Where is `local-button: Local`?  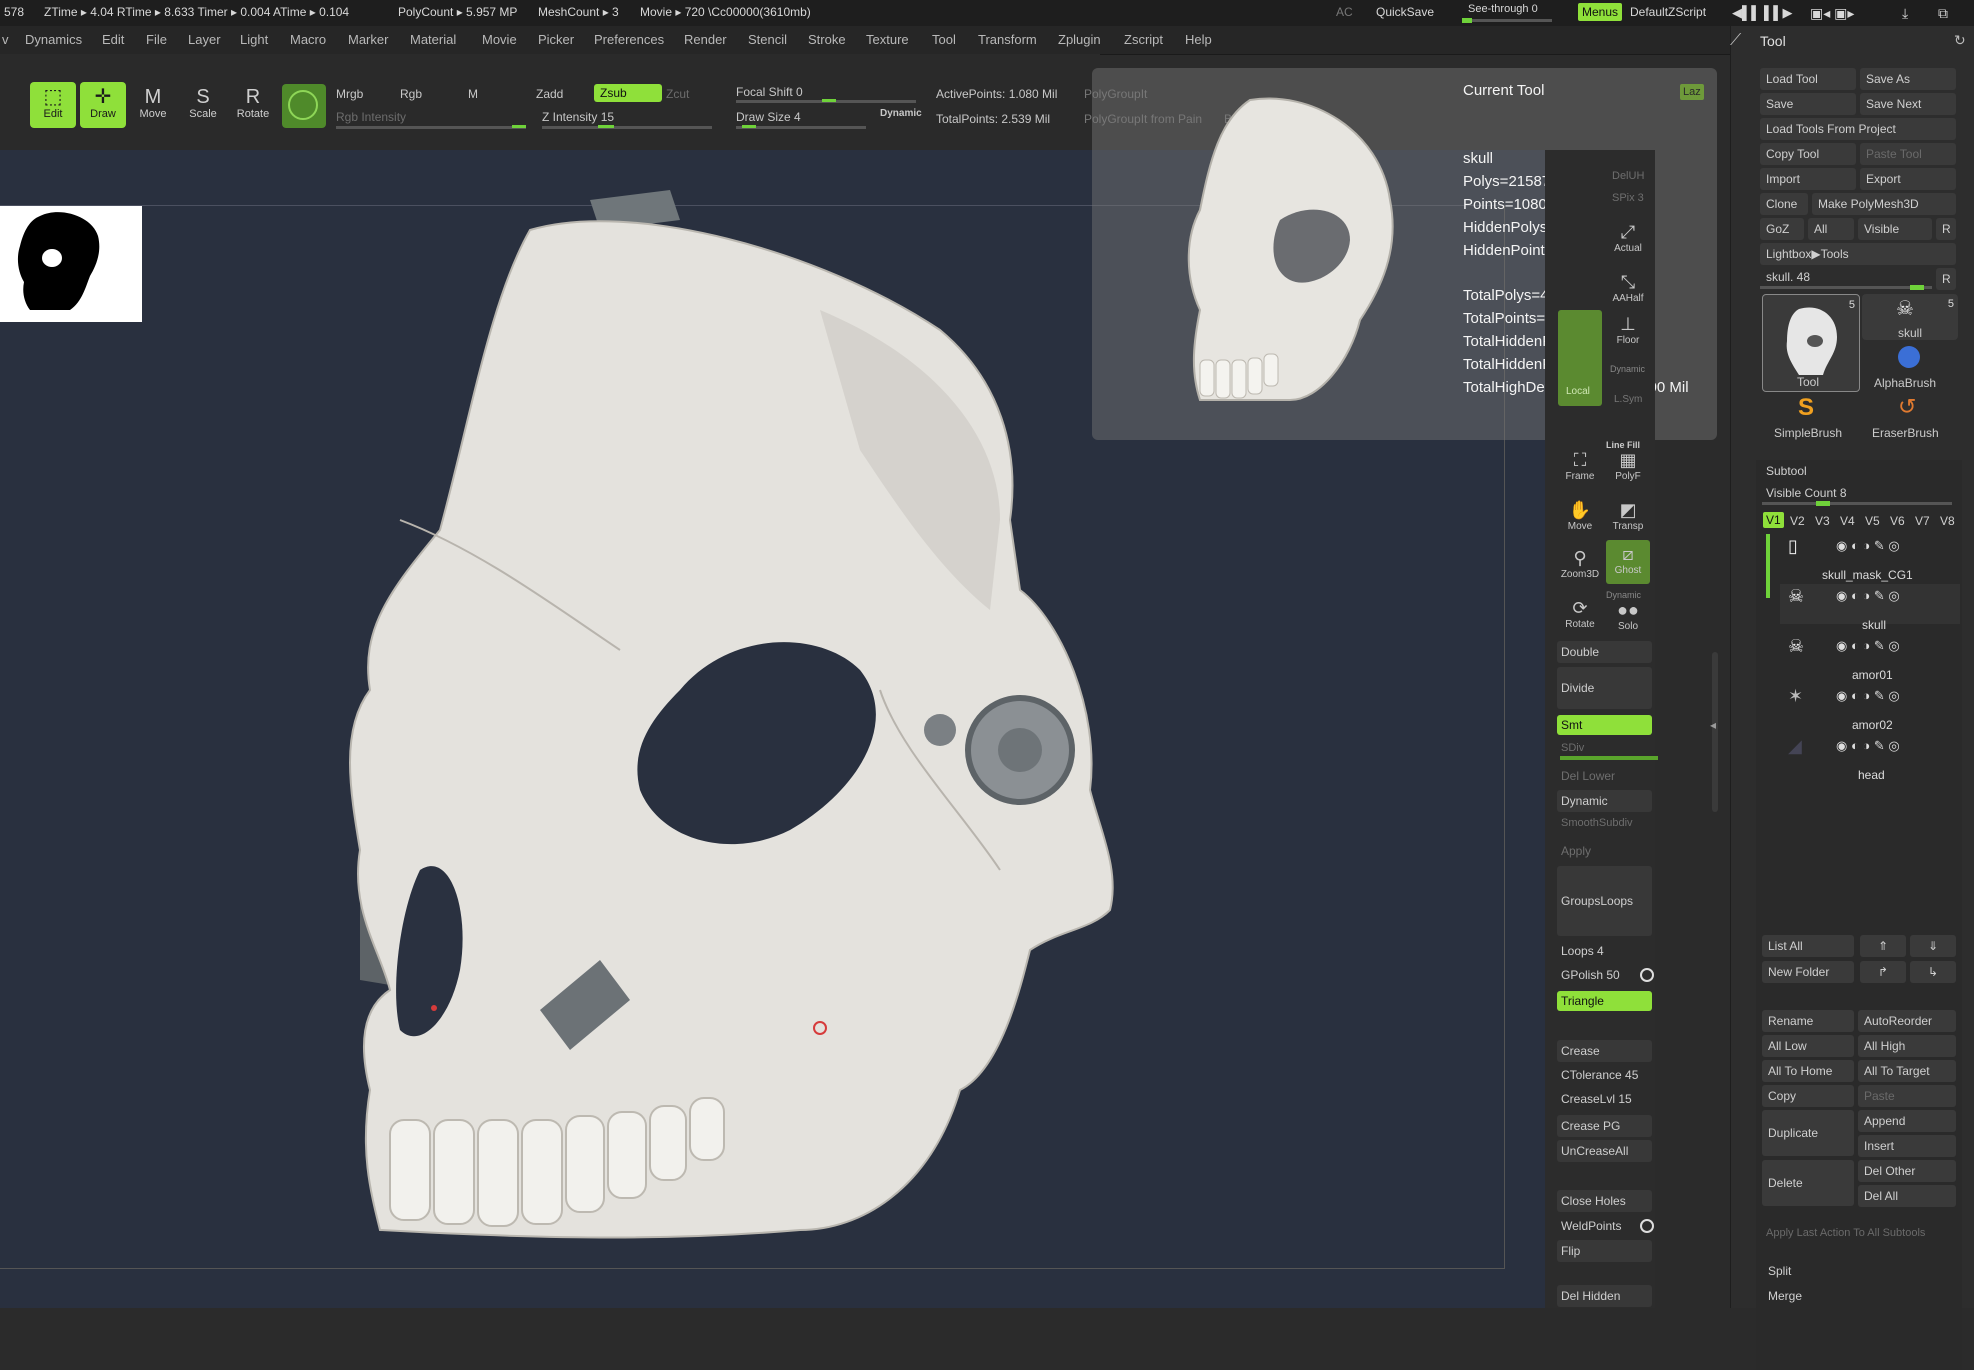
local-button: Local is located at coordinates (1580, 358).